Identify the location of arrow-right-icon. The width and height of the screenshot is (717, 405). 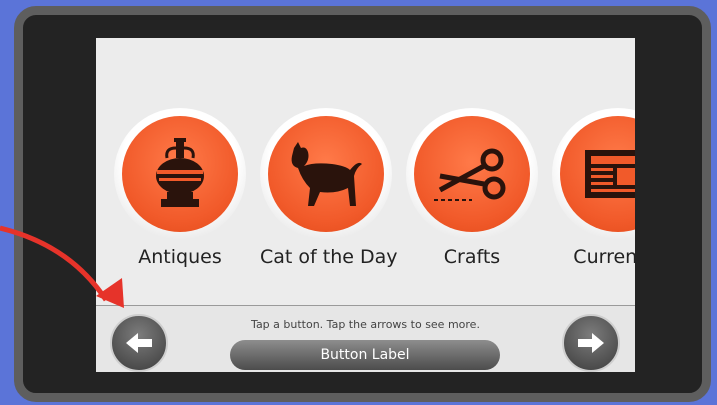
(591, 343).